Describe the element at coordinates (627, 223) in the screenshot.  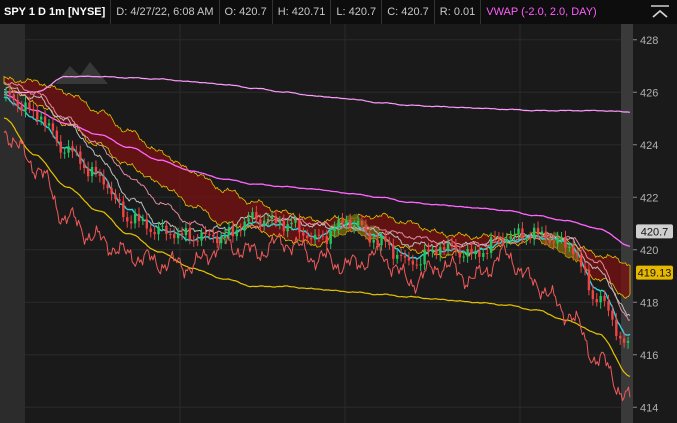
I see `premarket-shade-right` at that location.